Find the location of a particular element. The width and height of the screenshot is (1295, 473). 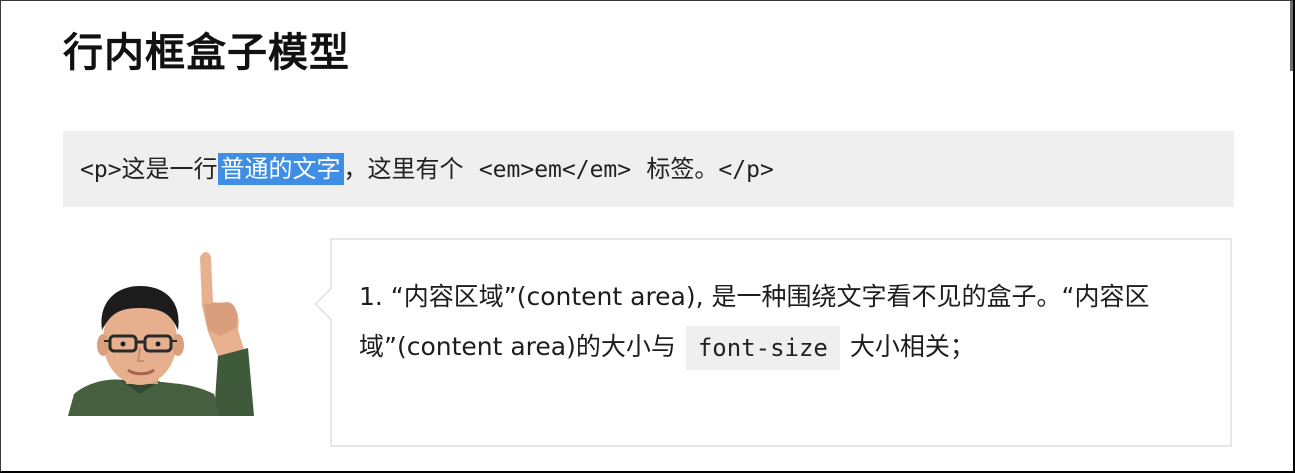

code-example-line: <p>这是一行 普通的文字 ，这里有个 <em>em</em> 标签。</p> is located at coordinates (427, 169).